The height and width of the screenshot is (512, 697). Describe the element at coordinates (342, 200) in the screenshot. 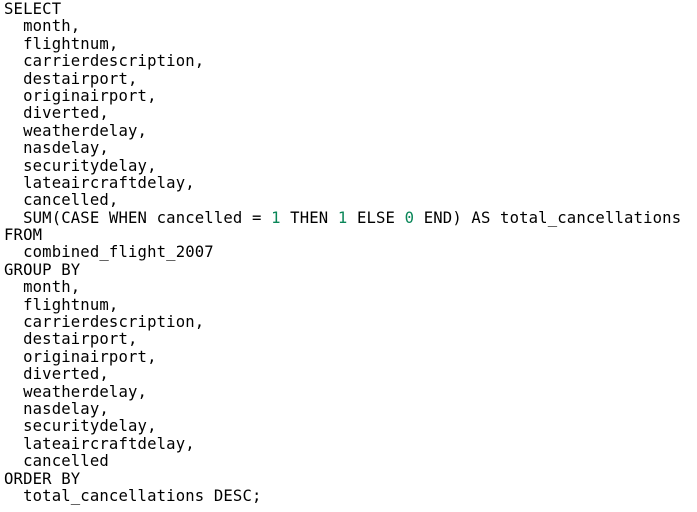

I see `code-line: cancelled,` at that location.